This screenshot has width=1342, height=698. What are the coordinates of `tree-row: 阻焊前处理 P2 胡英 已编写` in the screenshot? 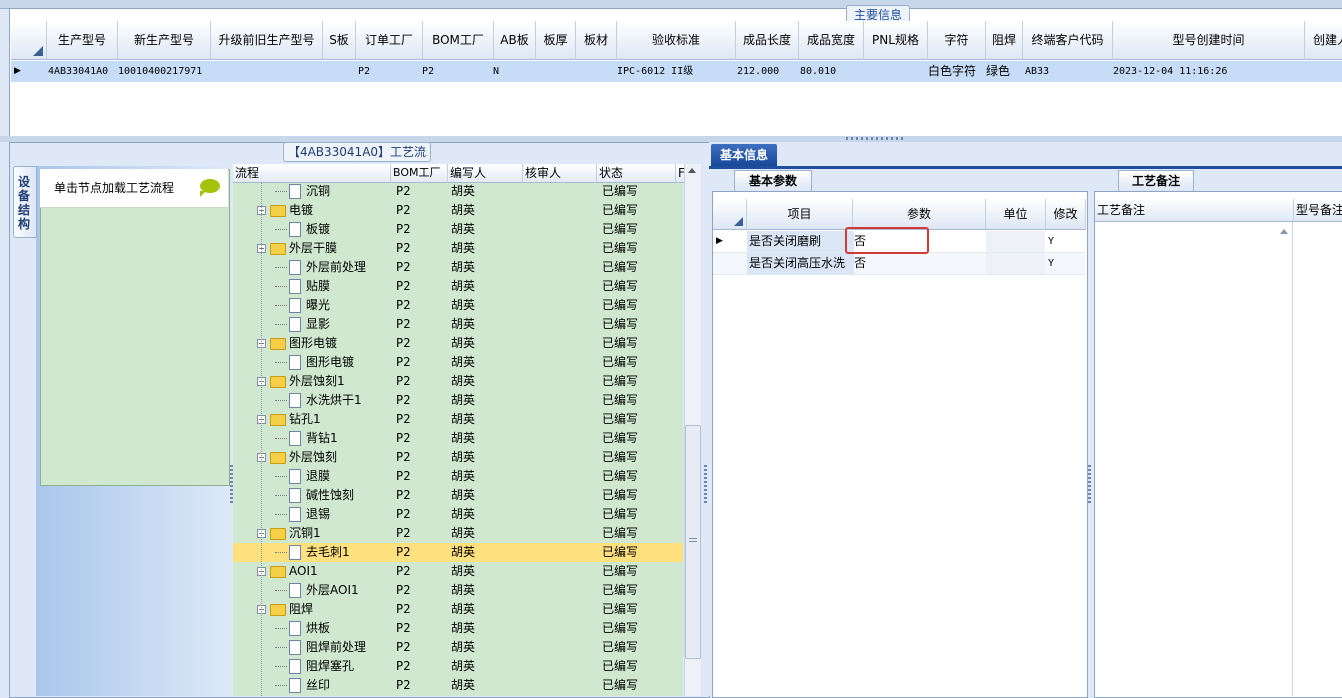 It's located at (458, 647).